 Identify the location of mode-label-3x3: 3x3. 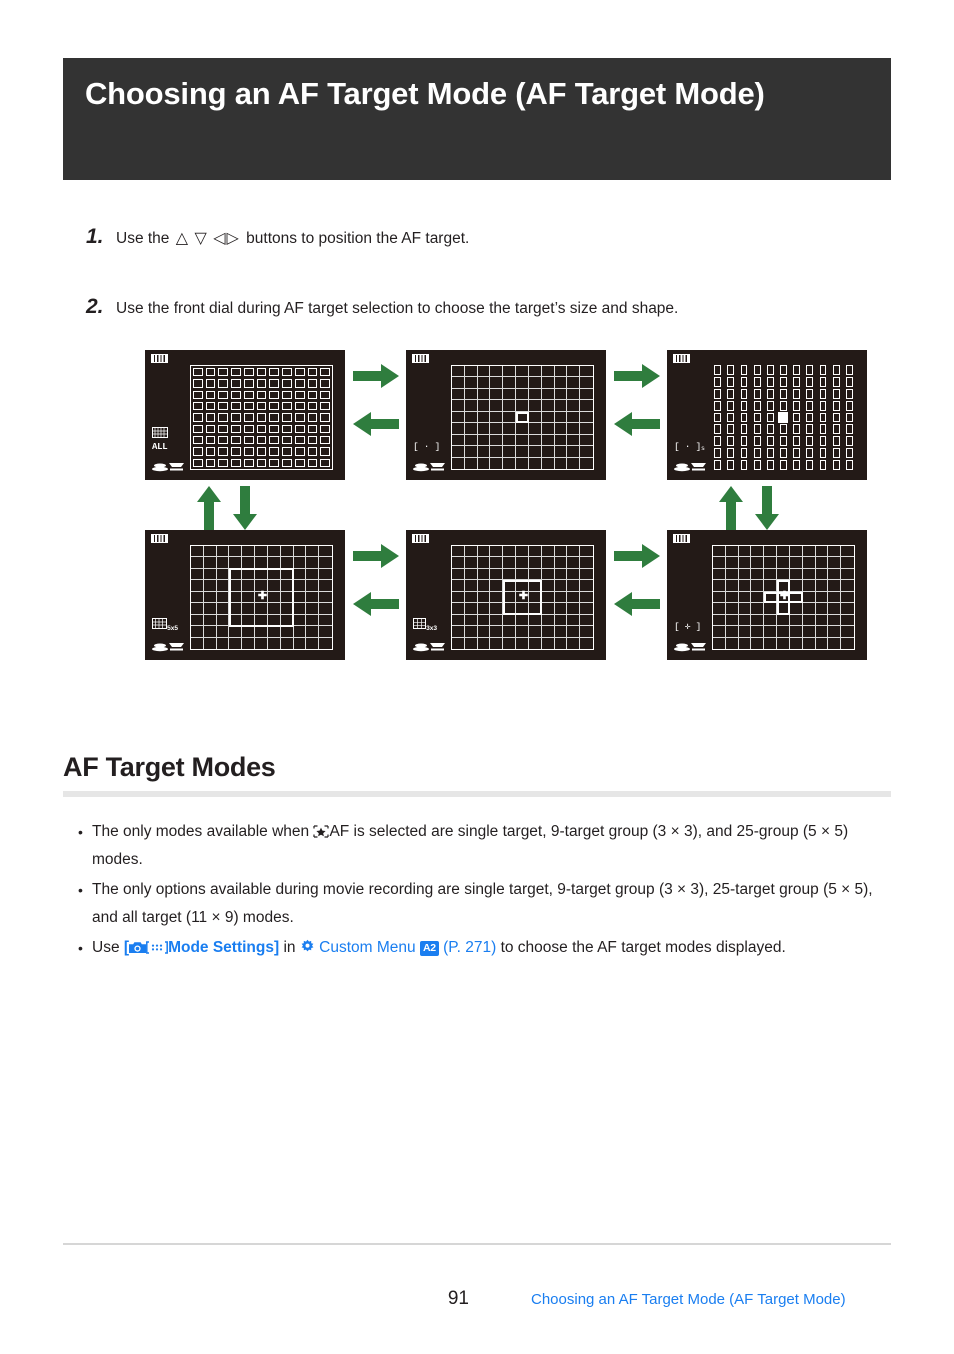
(425, 625).